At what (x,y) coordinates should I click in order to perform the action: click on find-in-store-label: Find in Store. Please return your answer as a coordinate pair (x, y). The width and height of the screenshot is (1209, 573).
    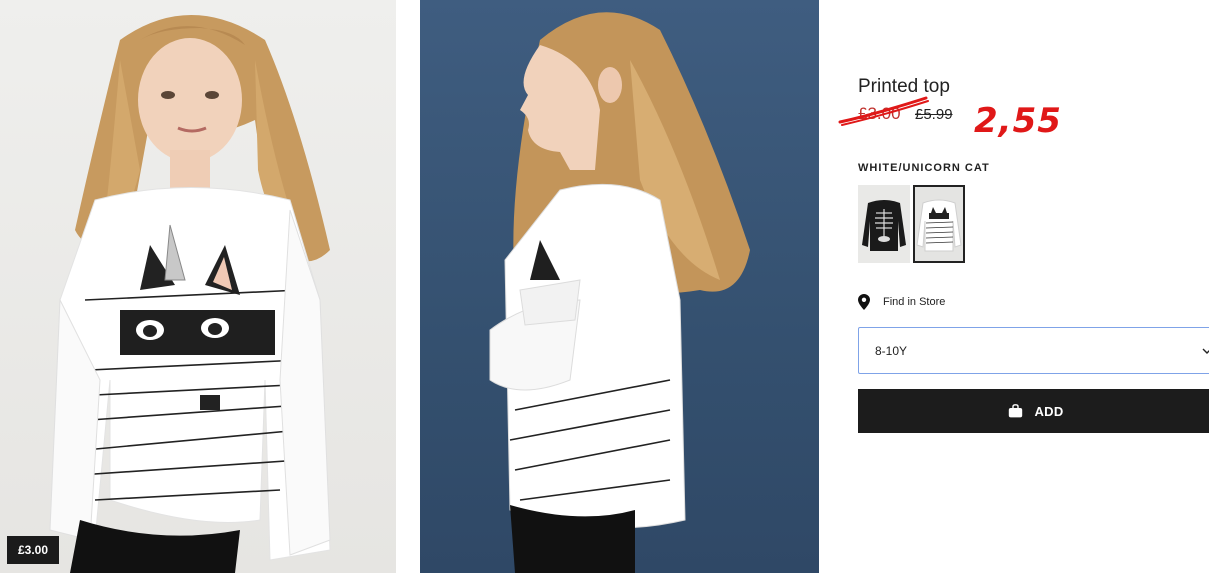
    Looking at the image, I should click on (914, 302).